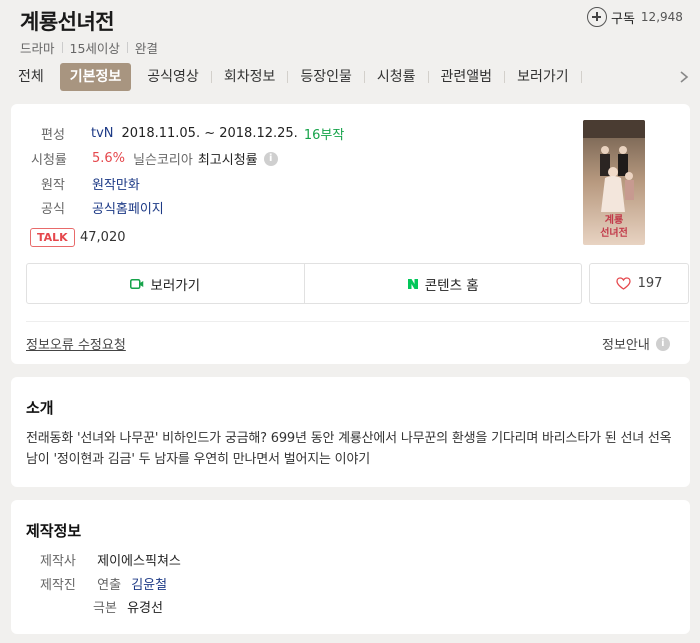 Image resolution: width=700 pixels, height=643 pixels. I want to click on staff-label: 제작진, so click(58, 585).